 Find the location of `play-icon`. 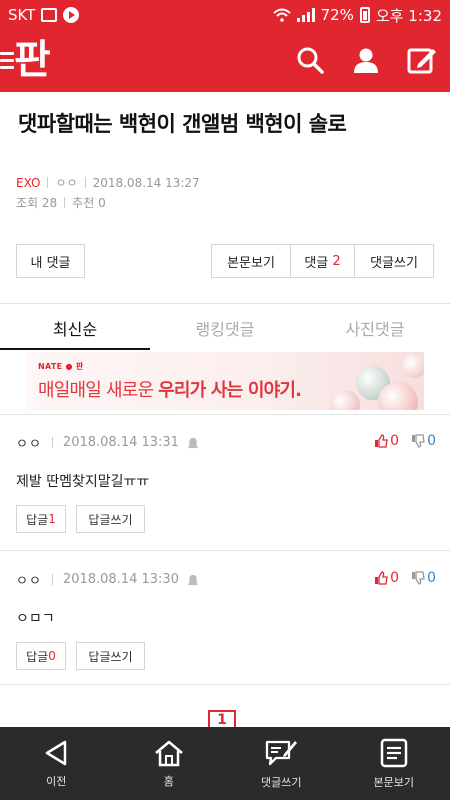

play-icon is located at coordinates (71, 15).